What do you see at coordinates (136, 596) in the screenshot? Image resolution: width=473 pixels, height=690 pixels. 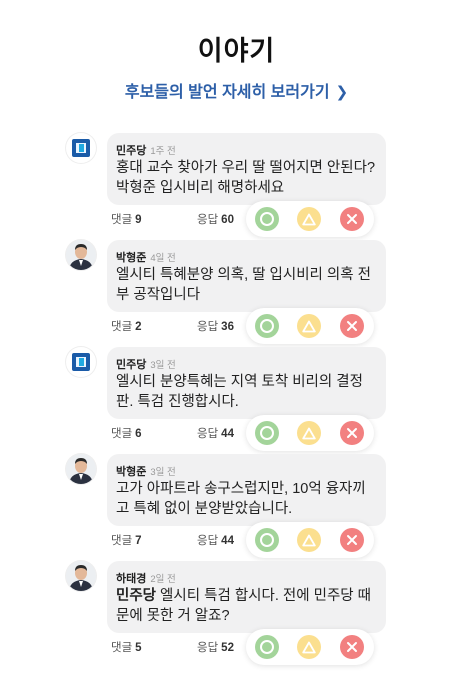 I see `post-text-highlight: 민주당` at bounding box center [136, 596].